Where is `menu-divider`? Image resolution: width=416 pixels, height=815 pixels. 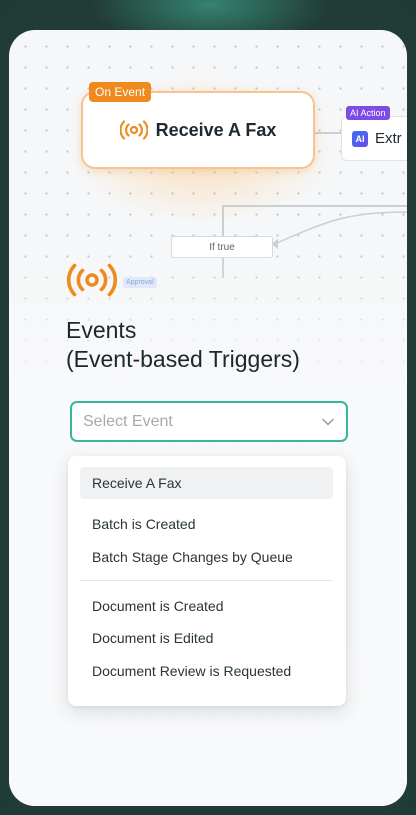
menu-divider is located at coordinates (206, 580).